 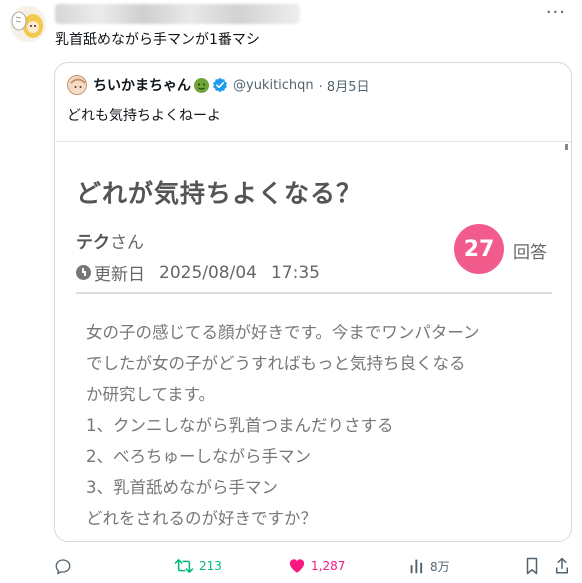 What do you see at coordinates (177, 14) in the screenshot?
I see `author-name-redacted` at bounding box center [177, 14].